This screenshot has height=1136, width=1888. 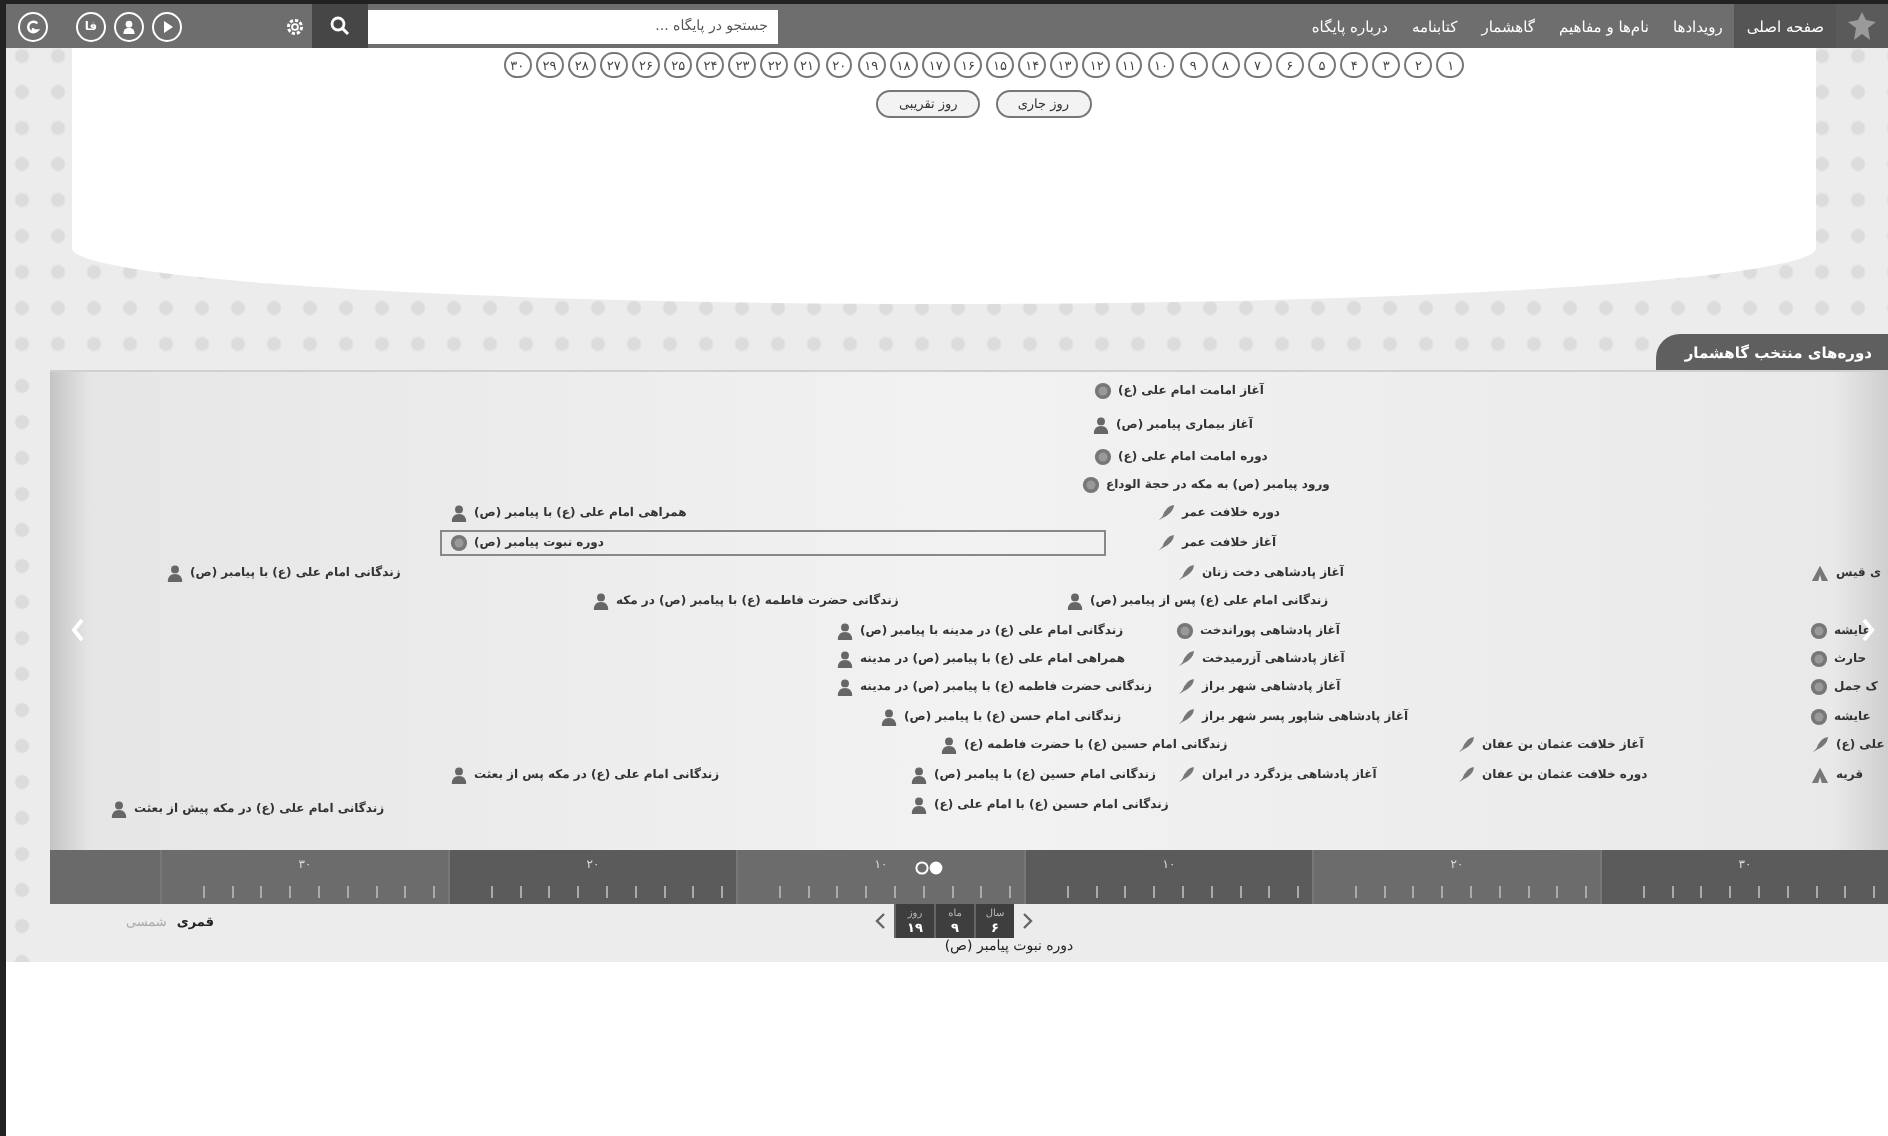 What do you see at coordinates (930, 868) in the screenshot?
I see `position-marker` at bounding box center [930, 868].